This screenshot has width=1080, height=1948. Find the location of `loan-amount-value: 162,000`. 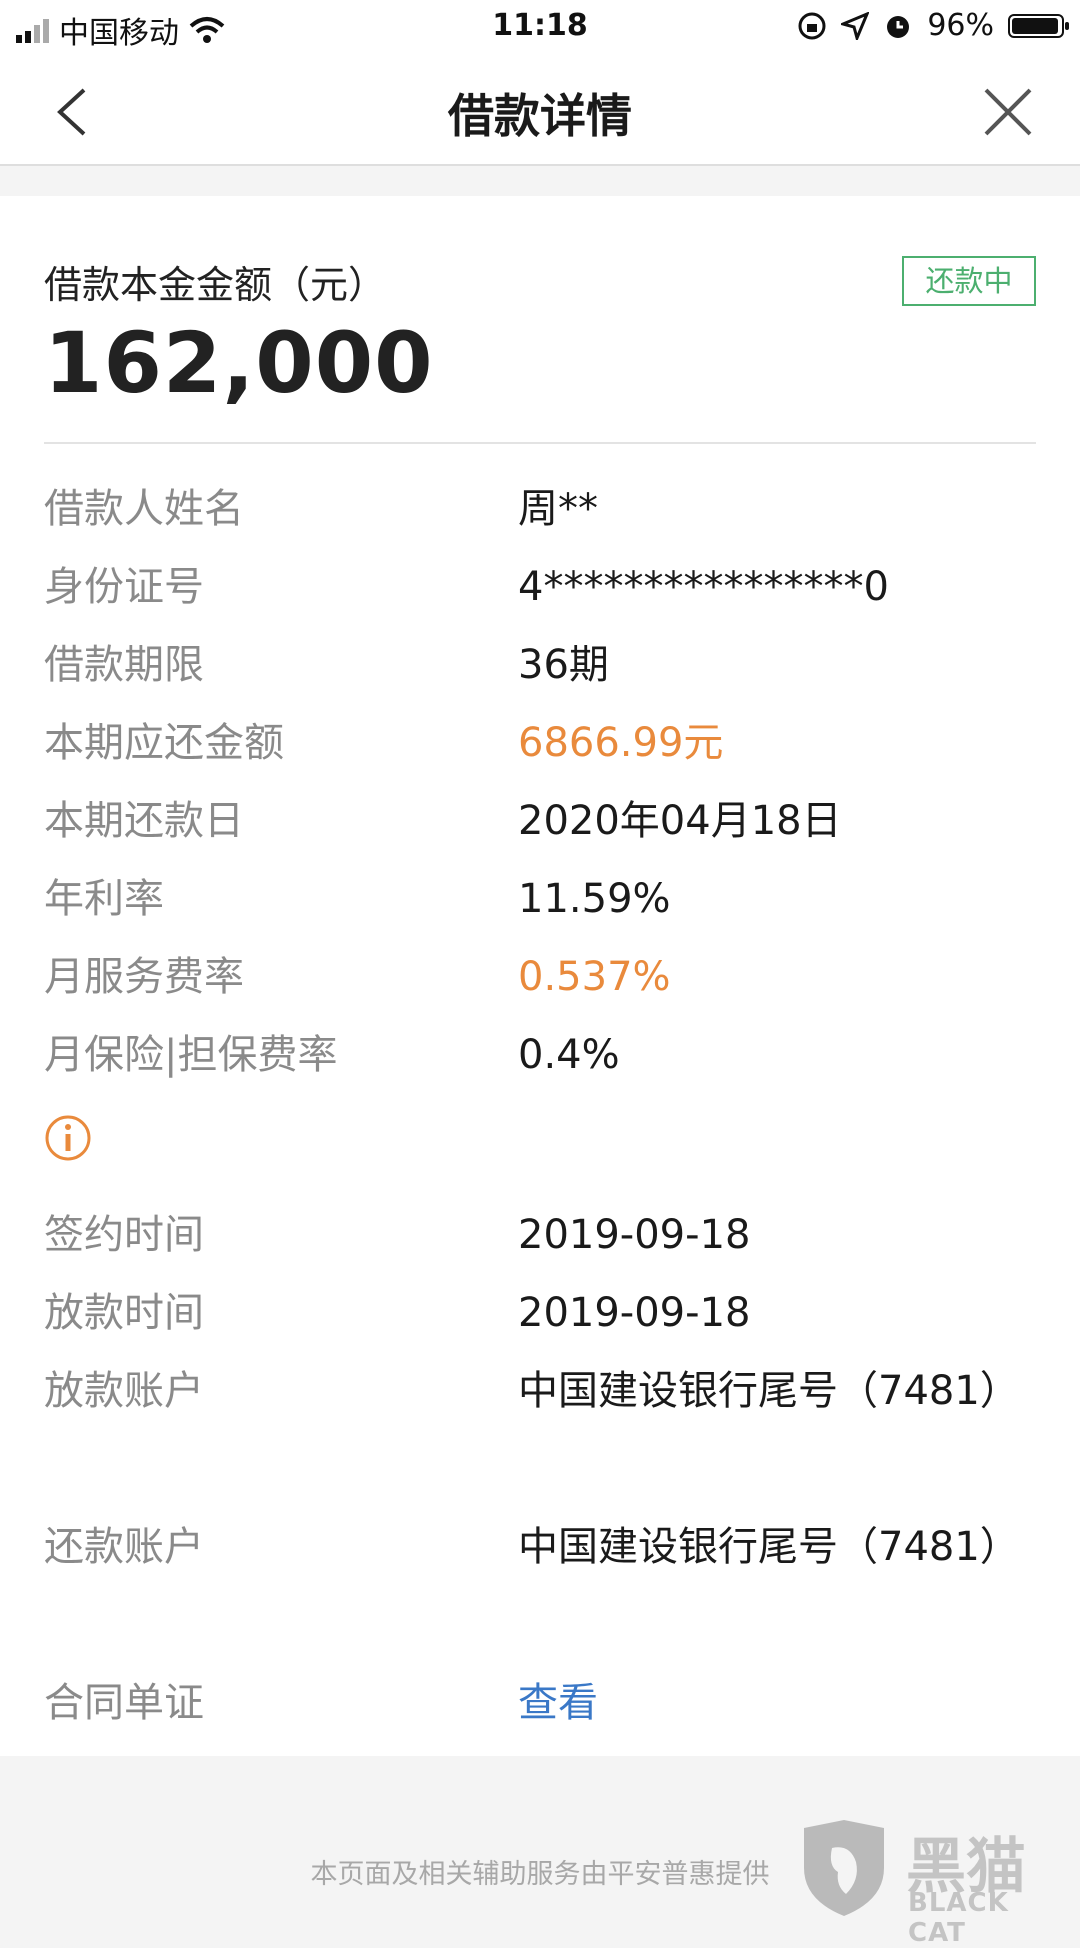

loan-amount-value: 162,000 is located at coordinates (239, 363).